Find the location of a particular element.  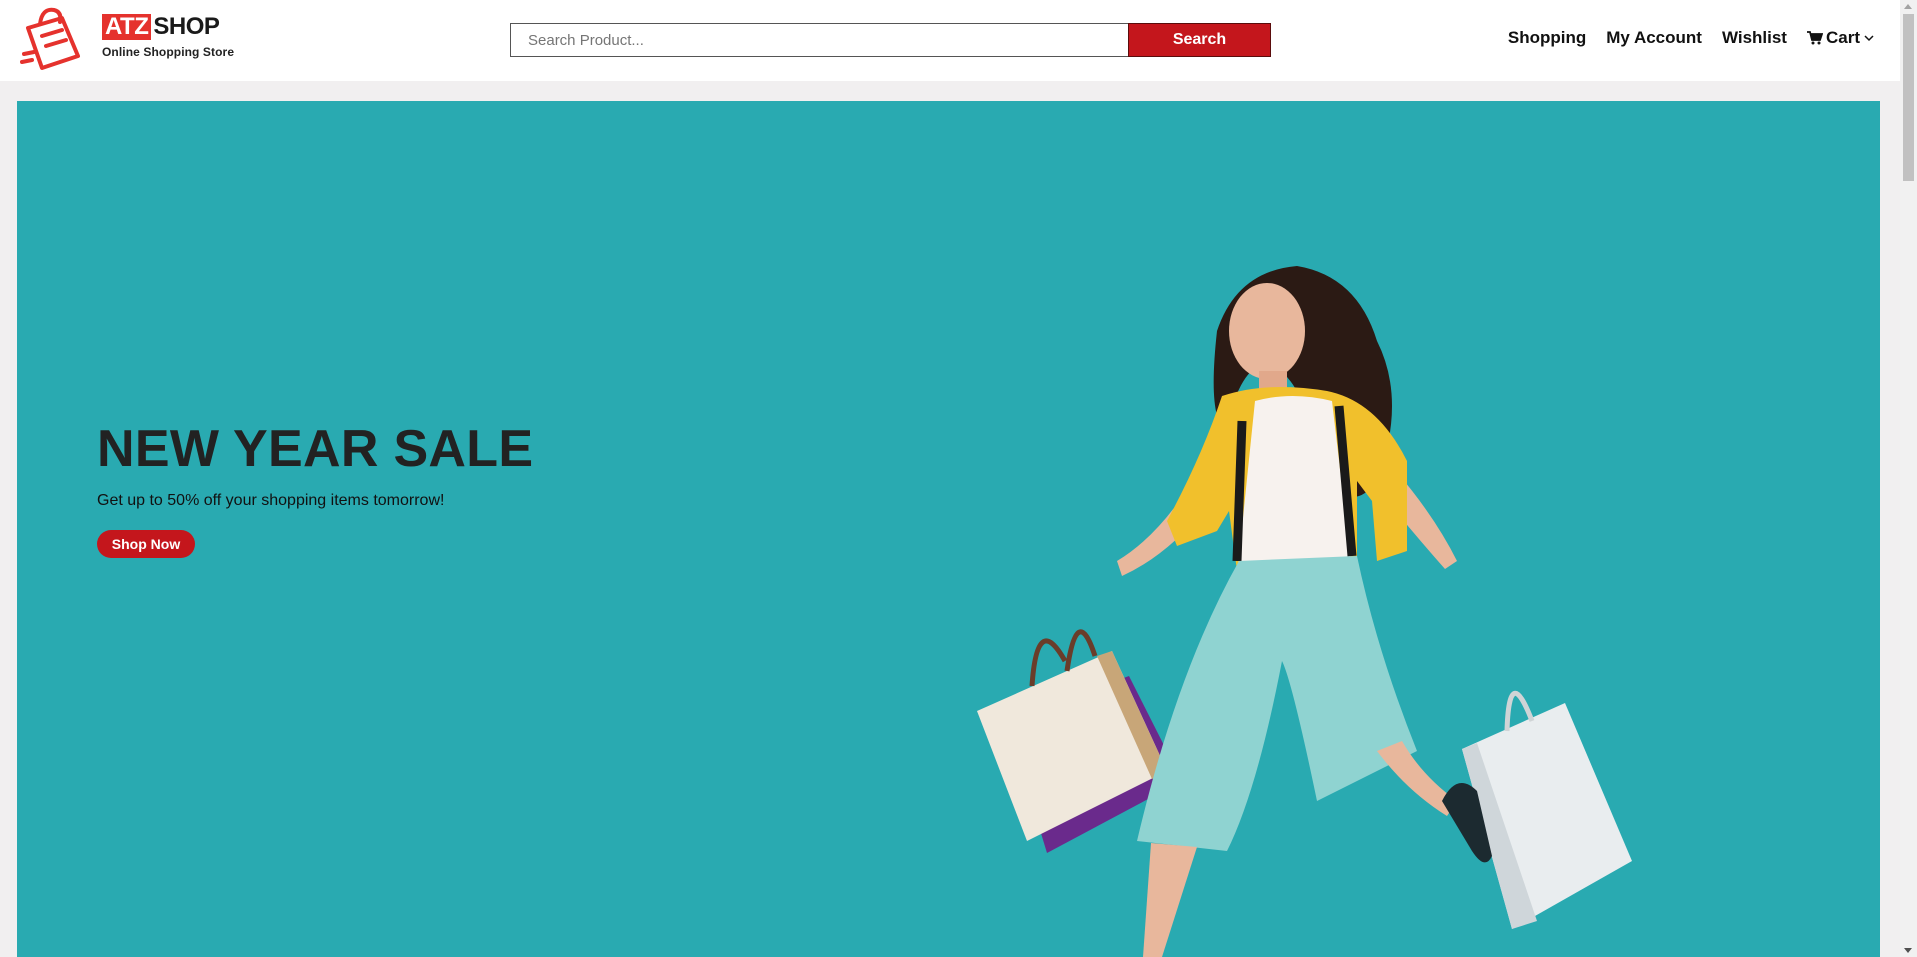

nav-item-wishlist: Wishlist is located at coordinates (1754, 38).